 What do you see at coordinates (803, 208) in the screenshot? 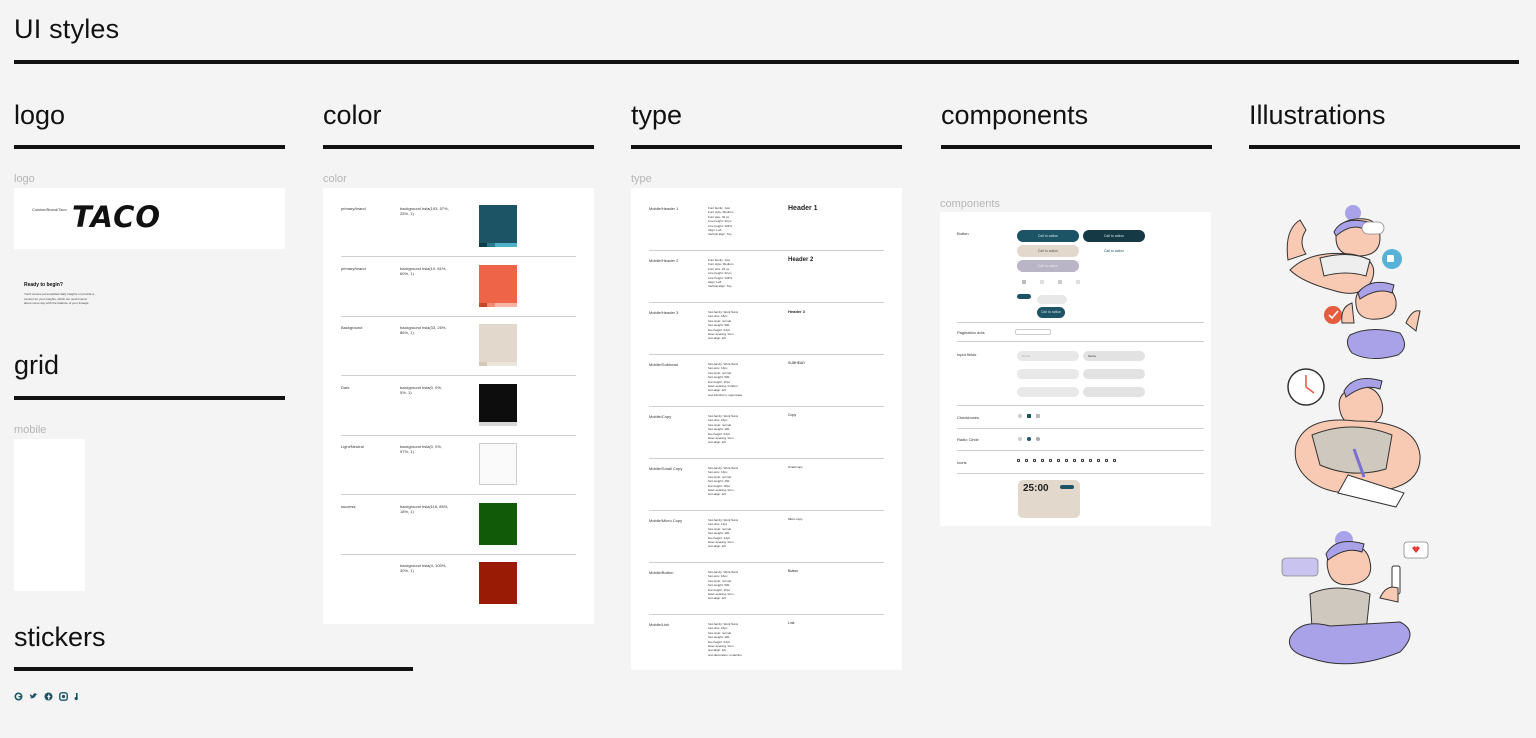
I see `type-sample: Header 1` at bounding box center [803, 208].